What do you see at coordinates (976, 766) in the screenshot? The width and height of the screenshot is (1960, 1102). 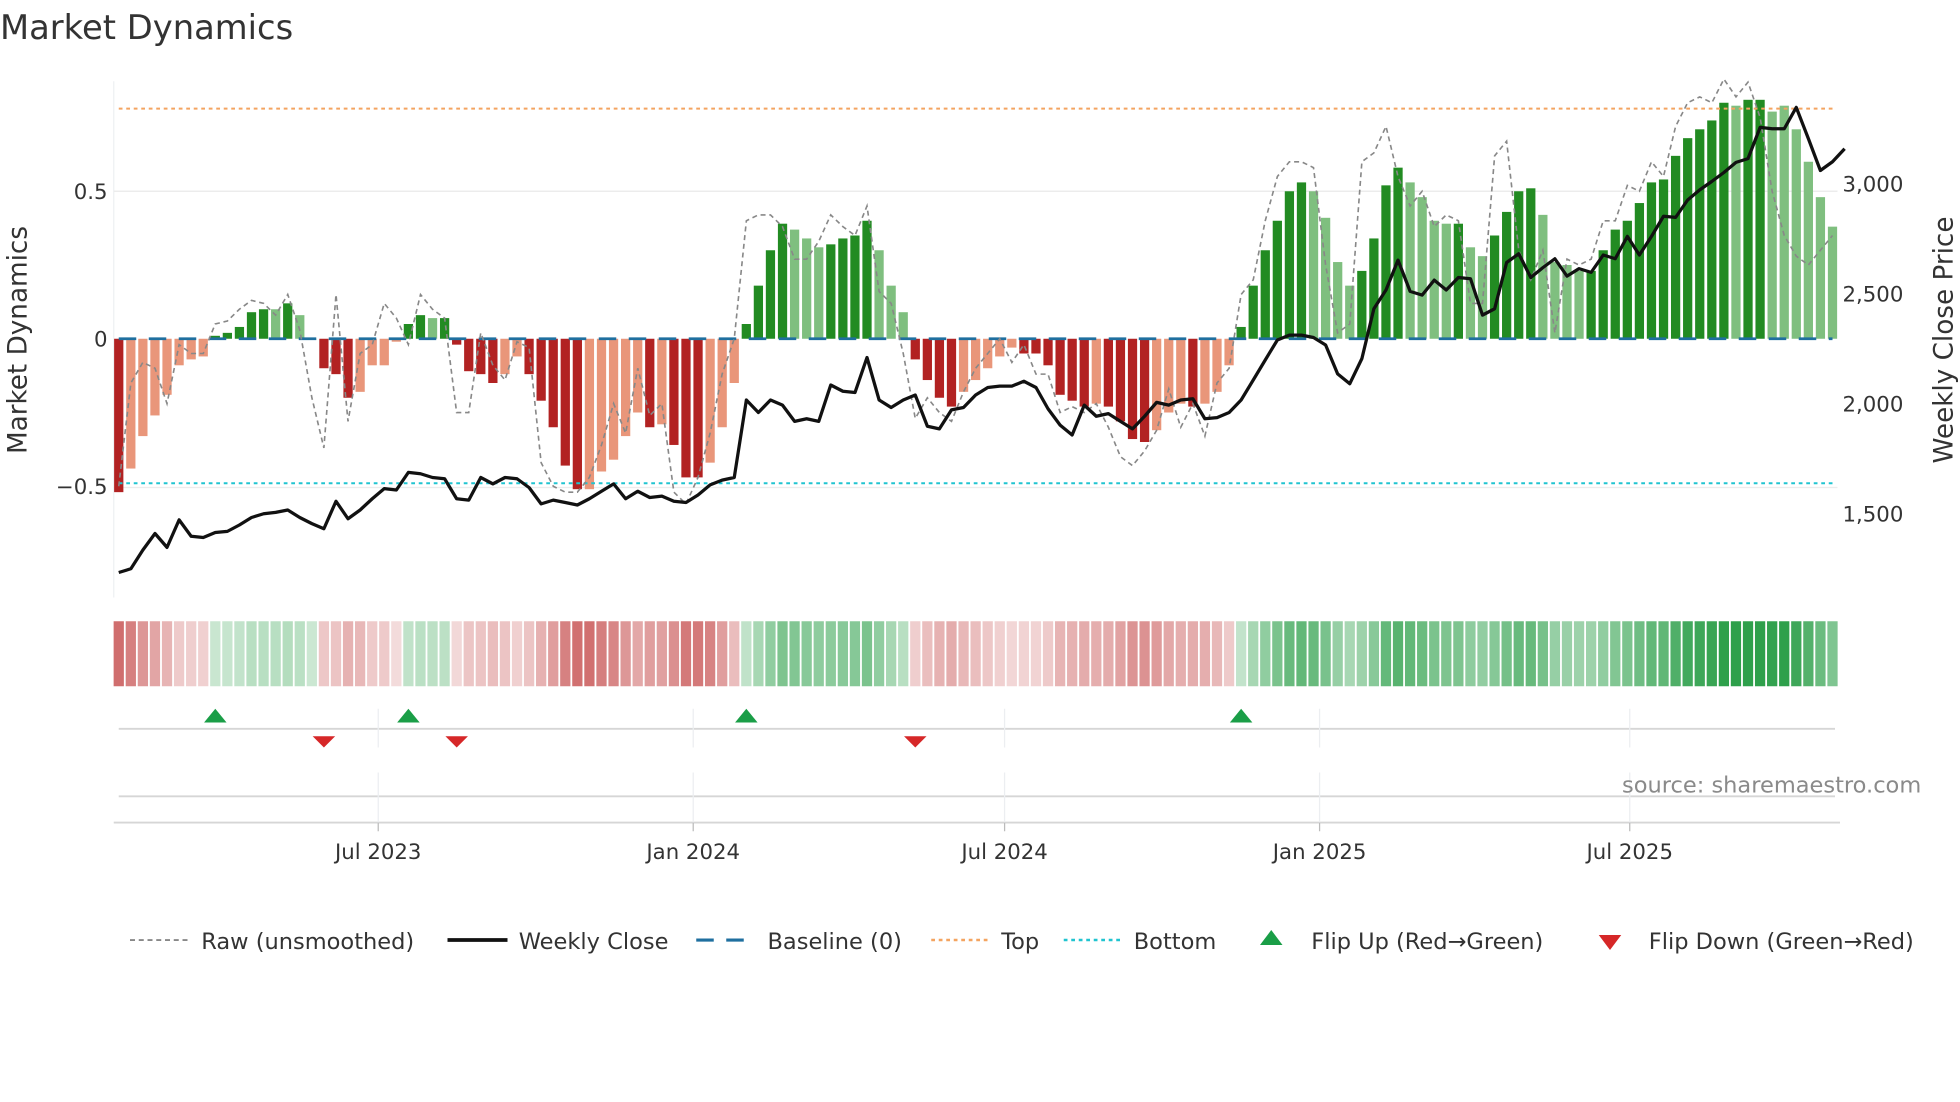 I see `flip-markers-panel` at bounding box center [976, 766].